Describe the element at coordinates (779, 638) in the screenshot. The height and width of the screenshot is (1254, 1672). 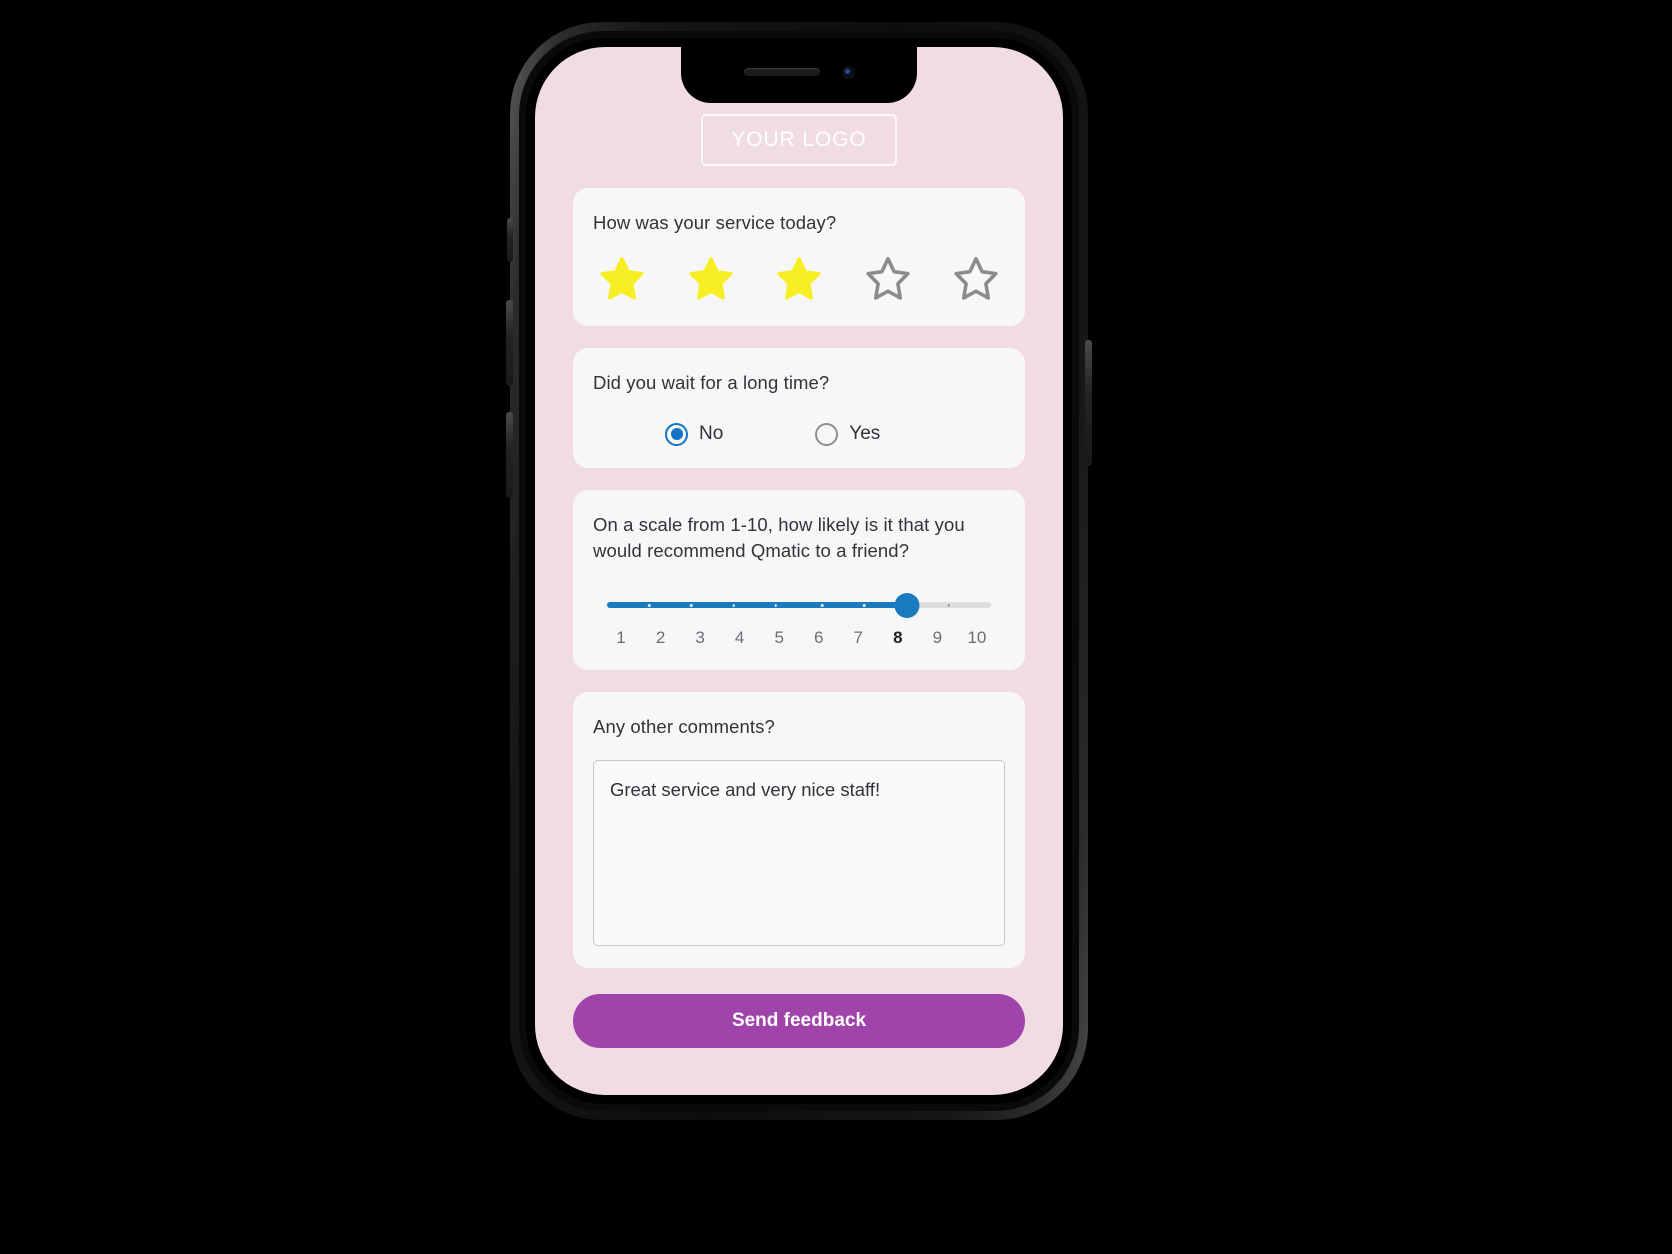
I see `scale-label-5: 5` at that location.